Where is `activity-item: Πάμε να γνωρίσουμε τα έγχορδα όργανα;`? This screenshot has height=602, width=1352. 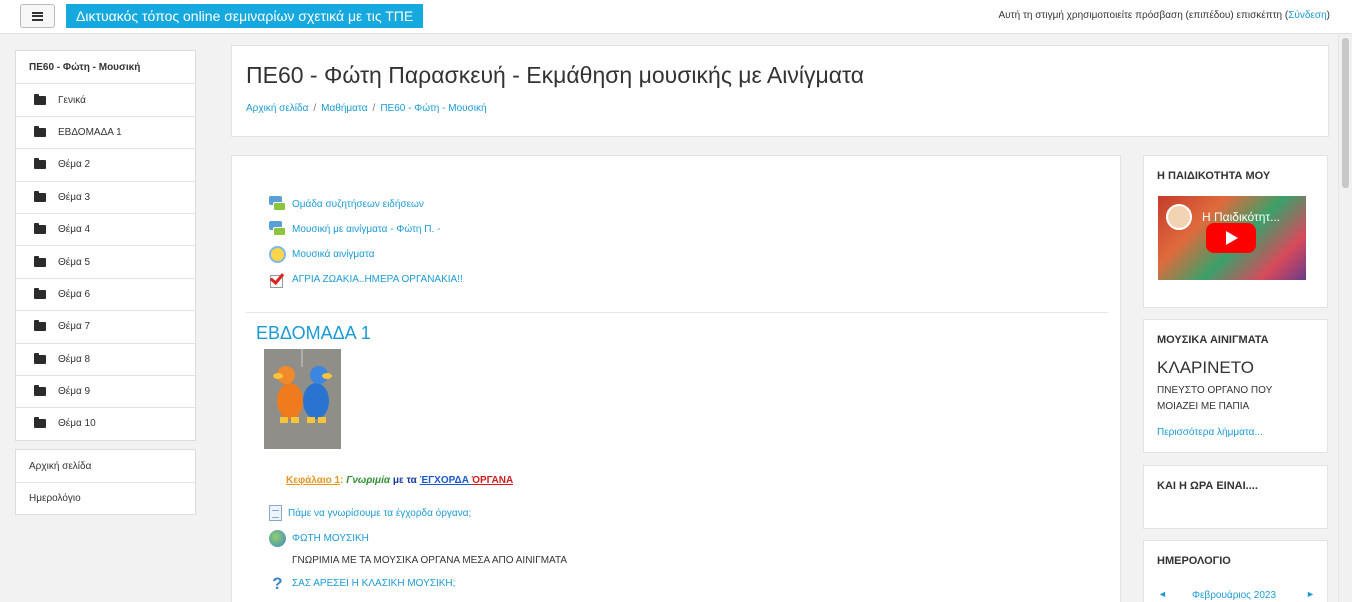 activity-item: Πάμε να γνωρίσουμε τα έγχορδα όργανα; is located at coordinates (370, 513).